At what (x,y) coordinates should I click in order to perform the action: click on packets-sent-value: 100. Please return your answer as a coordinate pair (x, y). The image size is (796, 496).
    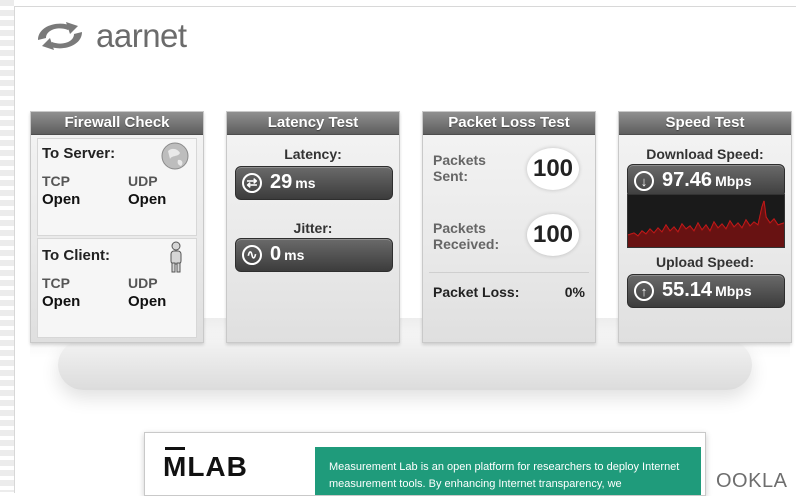
    Looking at the image, I should click on (553, 169).